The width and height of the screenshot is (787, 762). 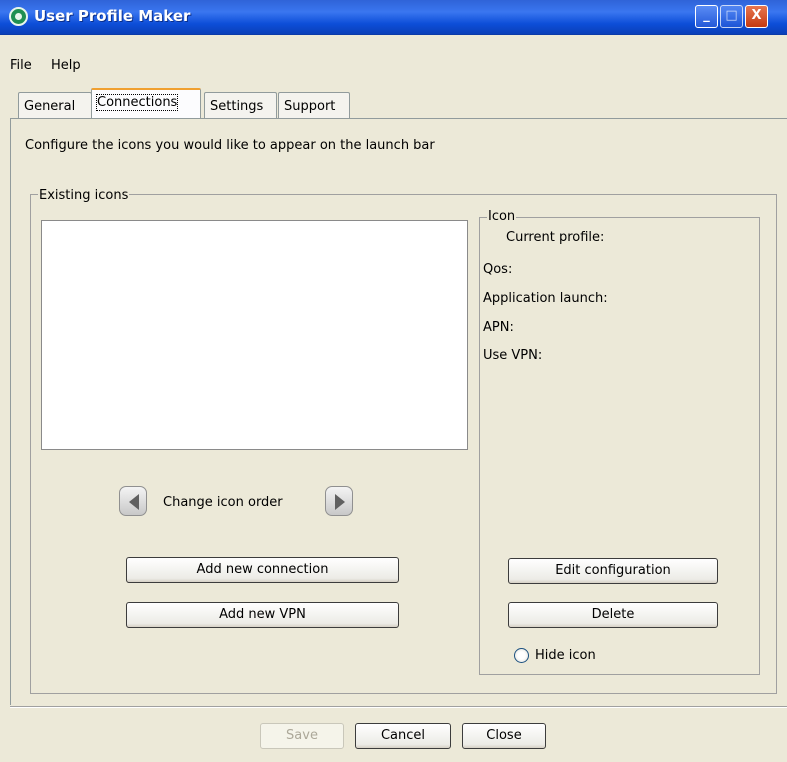 What do you see at coordinates (613, 615) in the screenshot?
I see `delete-button: Delete` at bounding box center [613, 615].